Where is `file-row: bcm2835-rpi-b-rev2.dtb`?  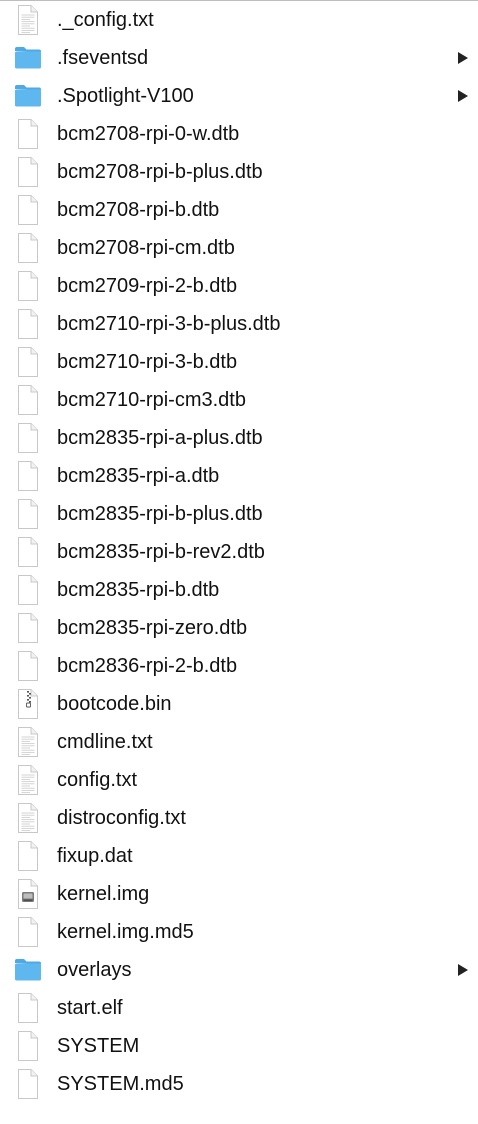
file-row: bcm2835-rpi-b-rev2.dtb is located at coordinates (239, 552).